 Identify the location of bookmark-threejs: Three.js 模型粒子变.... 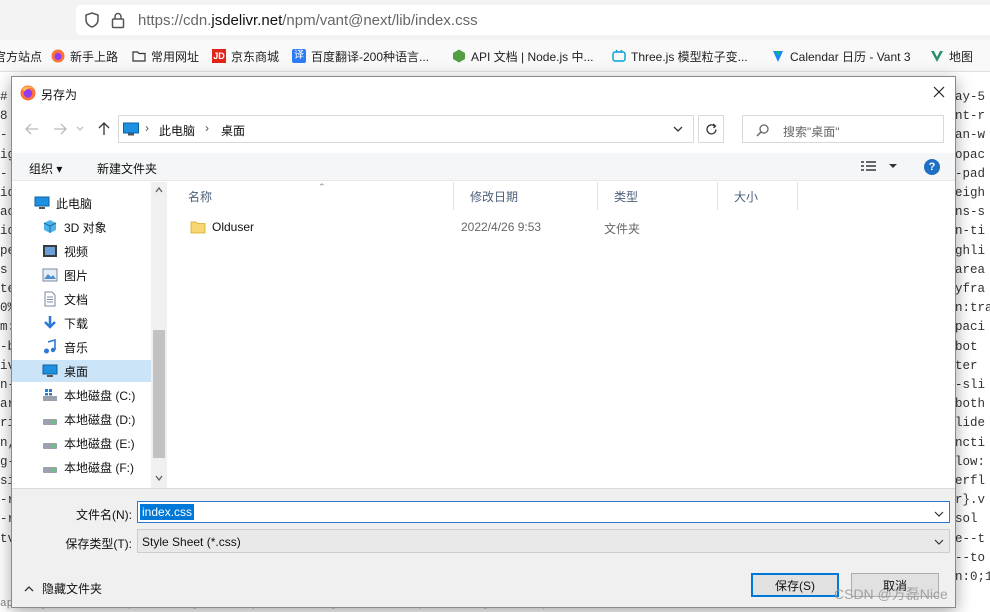
(680, 56).